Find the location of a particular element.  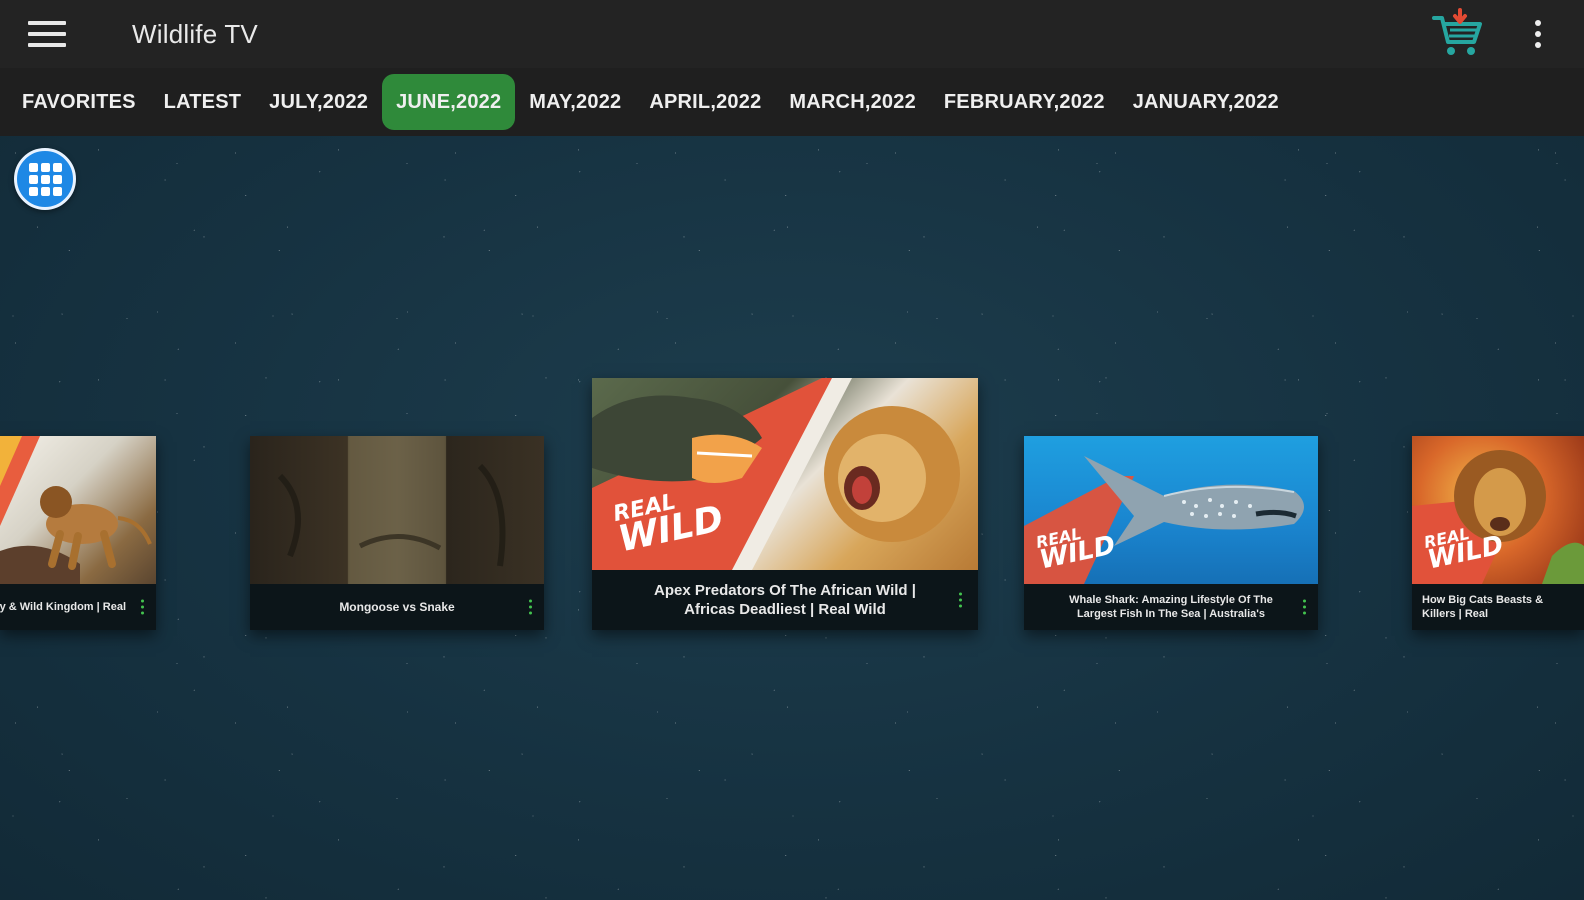

tab-january-2022: JANUARY,2022 is located at coordinates (1206, 102).